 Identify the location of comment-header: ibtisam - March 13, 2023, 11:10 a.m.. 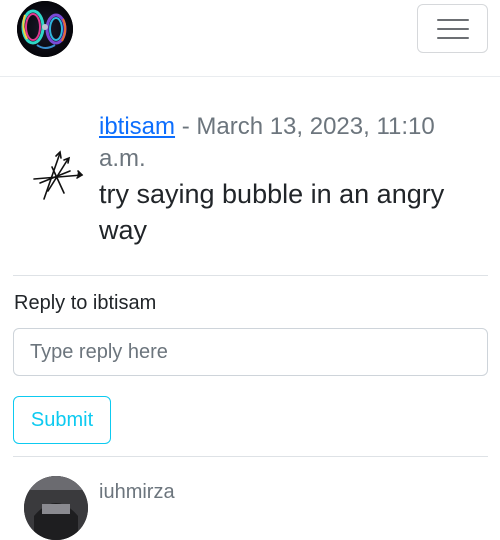
(289, 143).